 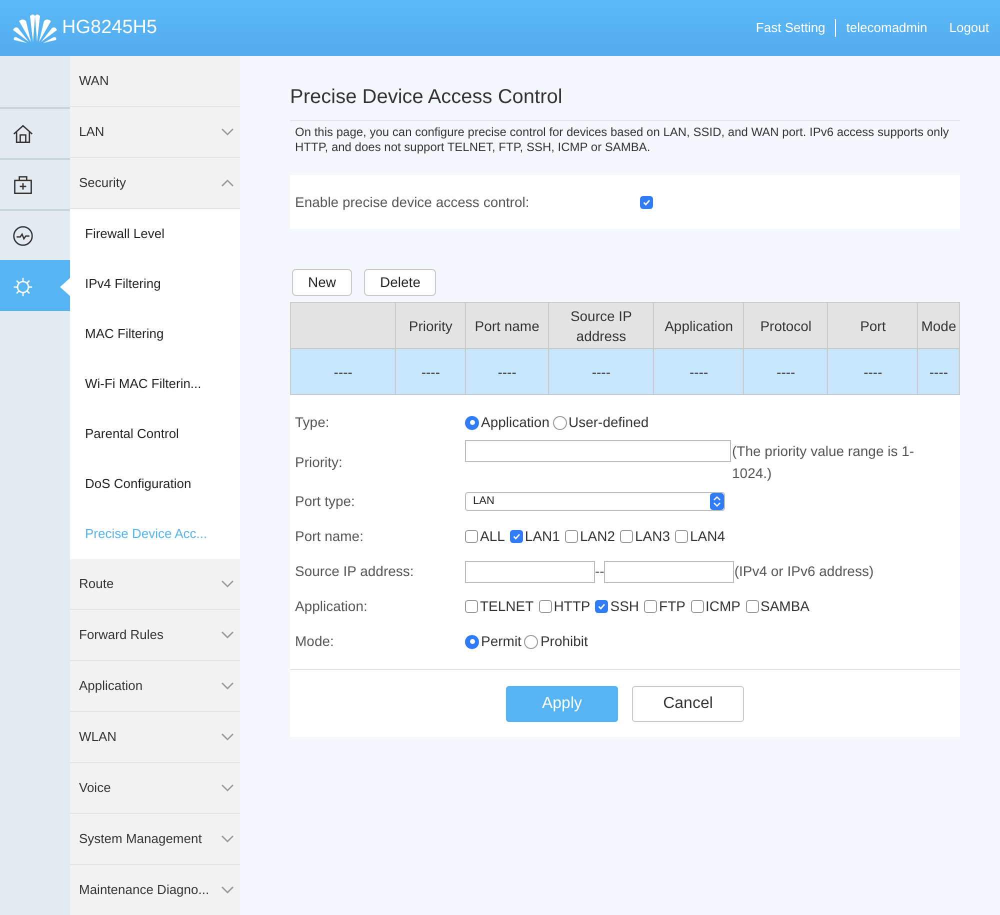 What do you see at coordinates (542, 536) in the screenshot?
I see `option-label: LAN1` at bounding box center [542, 536].